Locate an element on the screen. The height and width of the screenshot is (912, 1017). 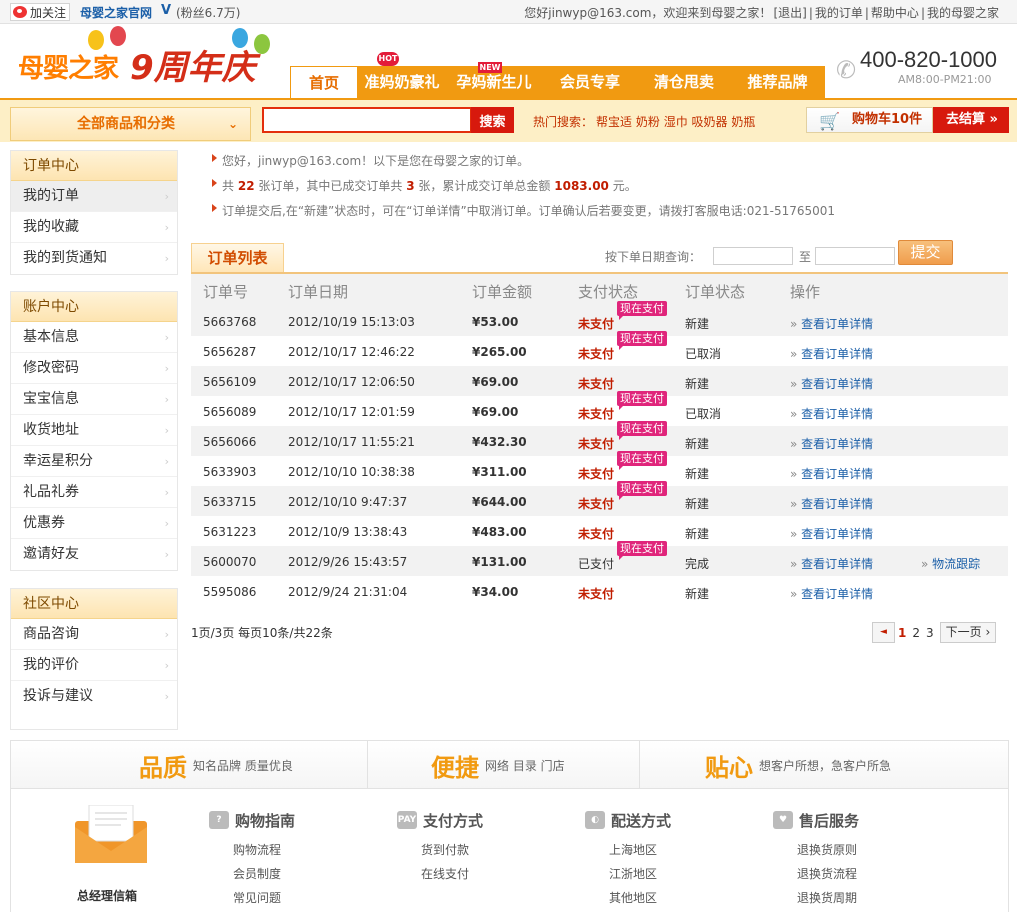
sidebar-item-product-inquiry: 商品咨询 › is located at coordinates (94, 634).